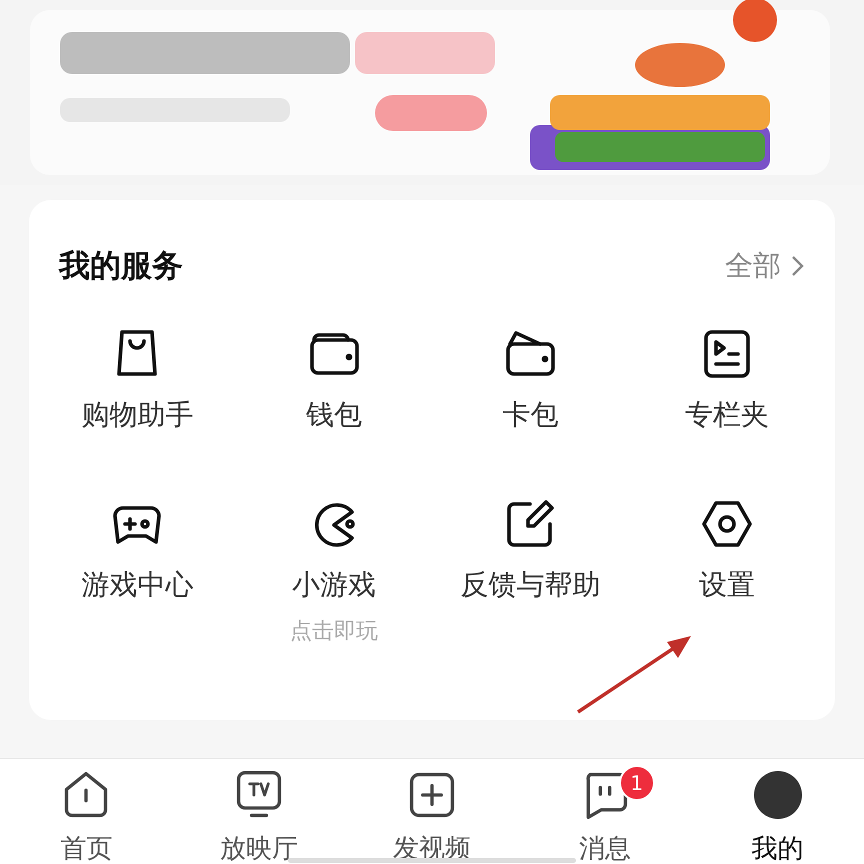  What do you see at coordinates (334, 380) in the screenshot?
I see `service-item: 钱包` at bounding box center [334, 380].